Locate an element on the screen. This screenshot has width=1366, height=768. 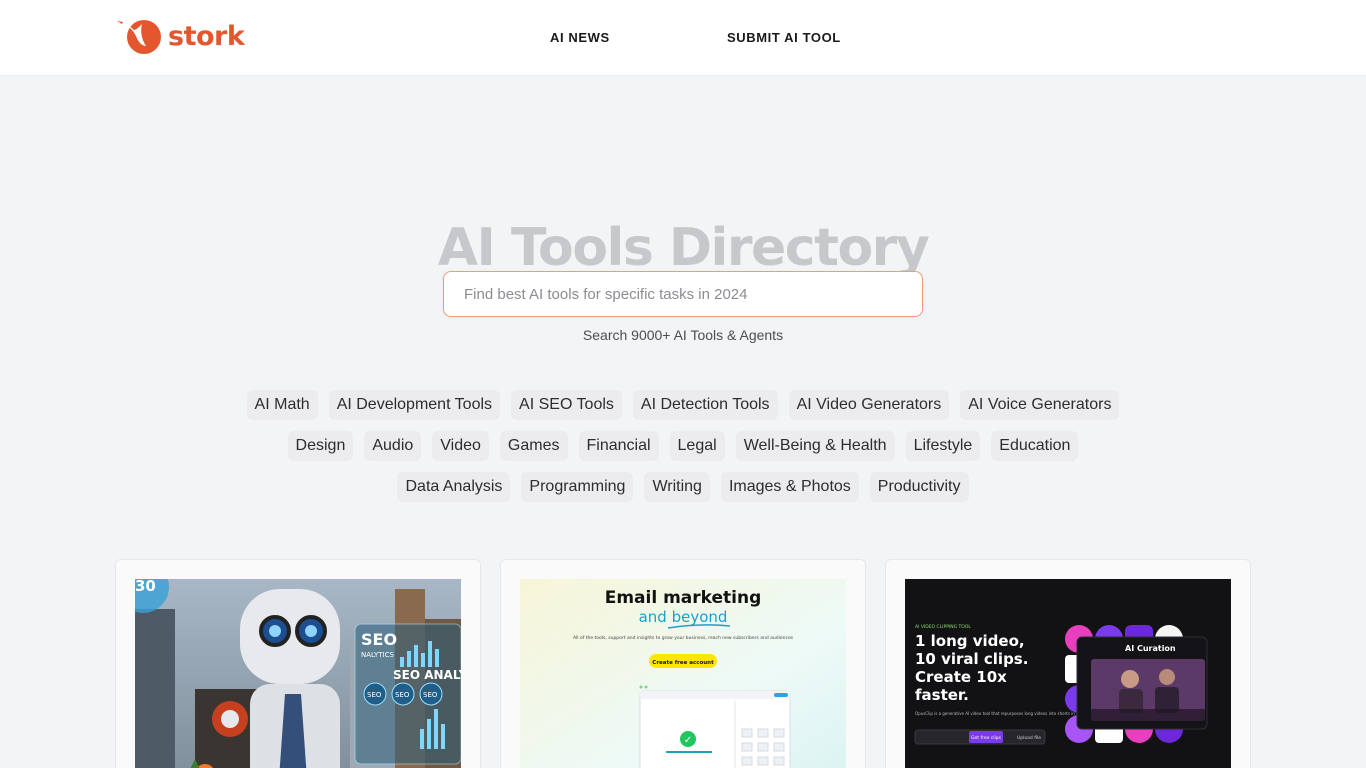
category-chip-games: Games is located at coordinates (533, 446).